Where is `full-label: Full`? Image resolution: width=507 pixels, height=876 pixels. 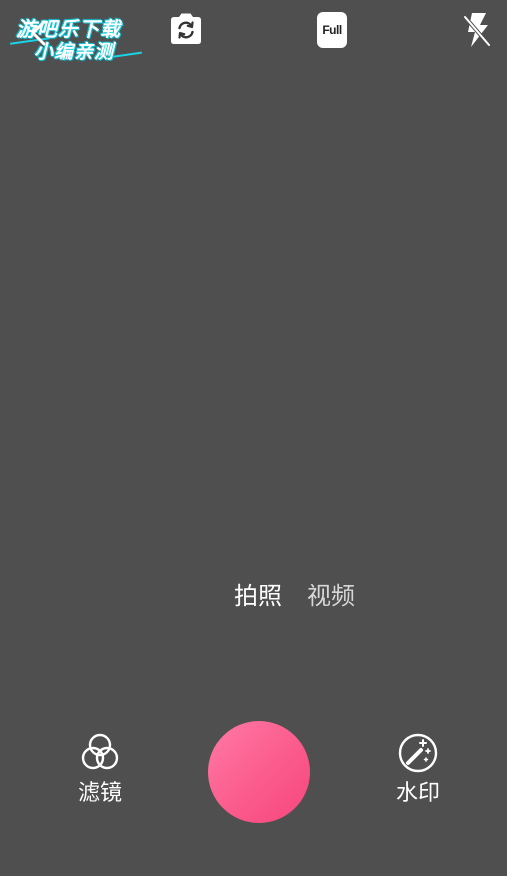 full-label: Full is located at coordinates (332, 30).